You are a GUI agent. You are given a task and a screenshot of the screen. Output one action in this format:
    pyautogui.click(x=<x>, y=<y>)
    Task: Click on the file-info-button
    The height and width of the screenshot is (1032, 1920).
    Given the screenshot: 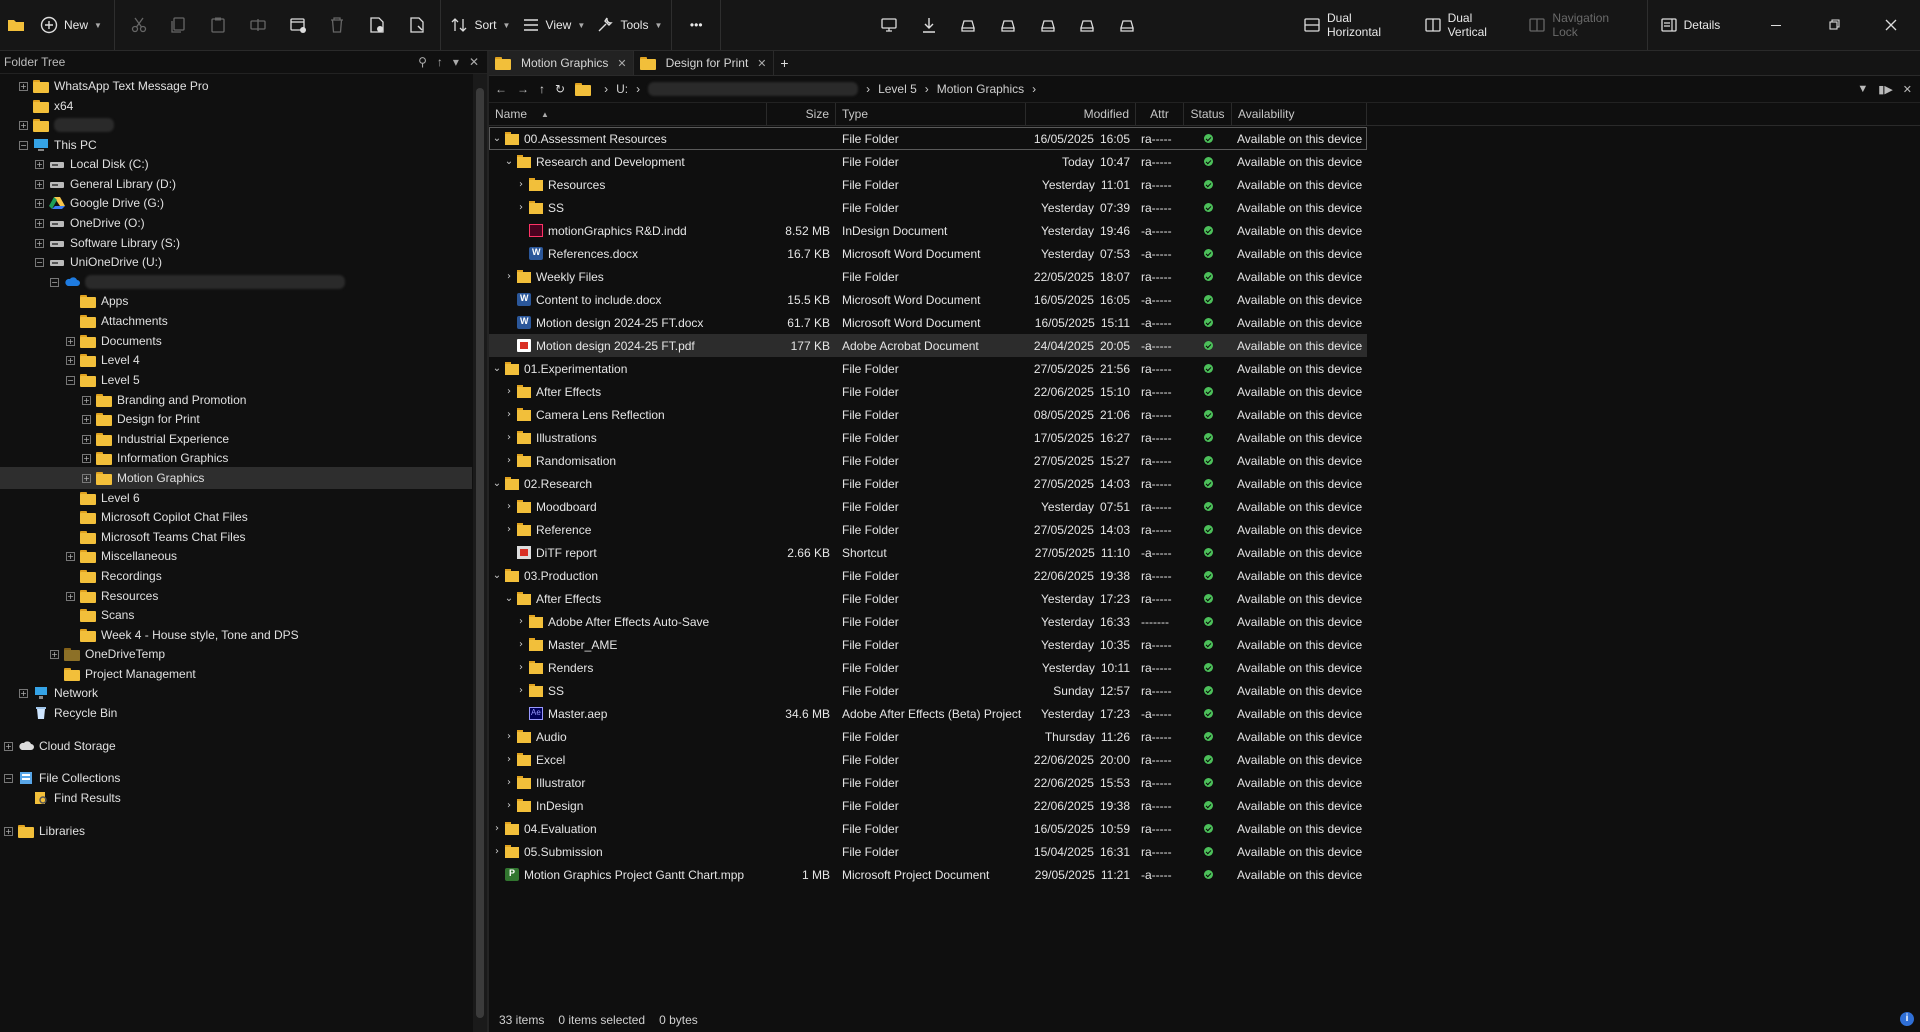 What is the action you would take?
    pyautogui.click(x=417, y=25)
    